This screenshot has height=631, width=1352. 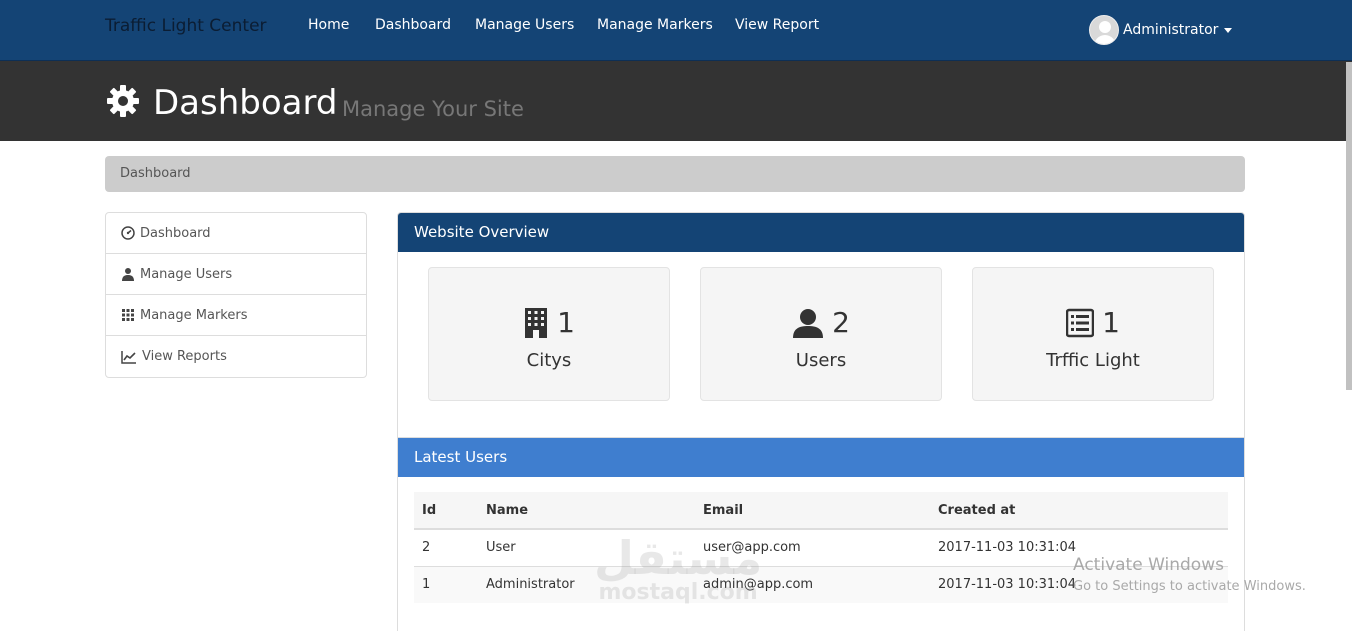 What do you see at coordinates (586, 547) in the screenshot?
I see `cell-name: User` at bounding box center [586, 547].